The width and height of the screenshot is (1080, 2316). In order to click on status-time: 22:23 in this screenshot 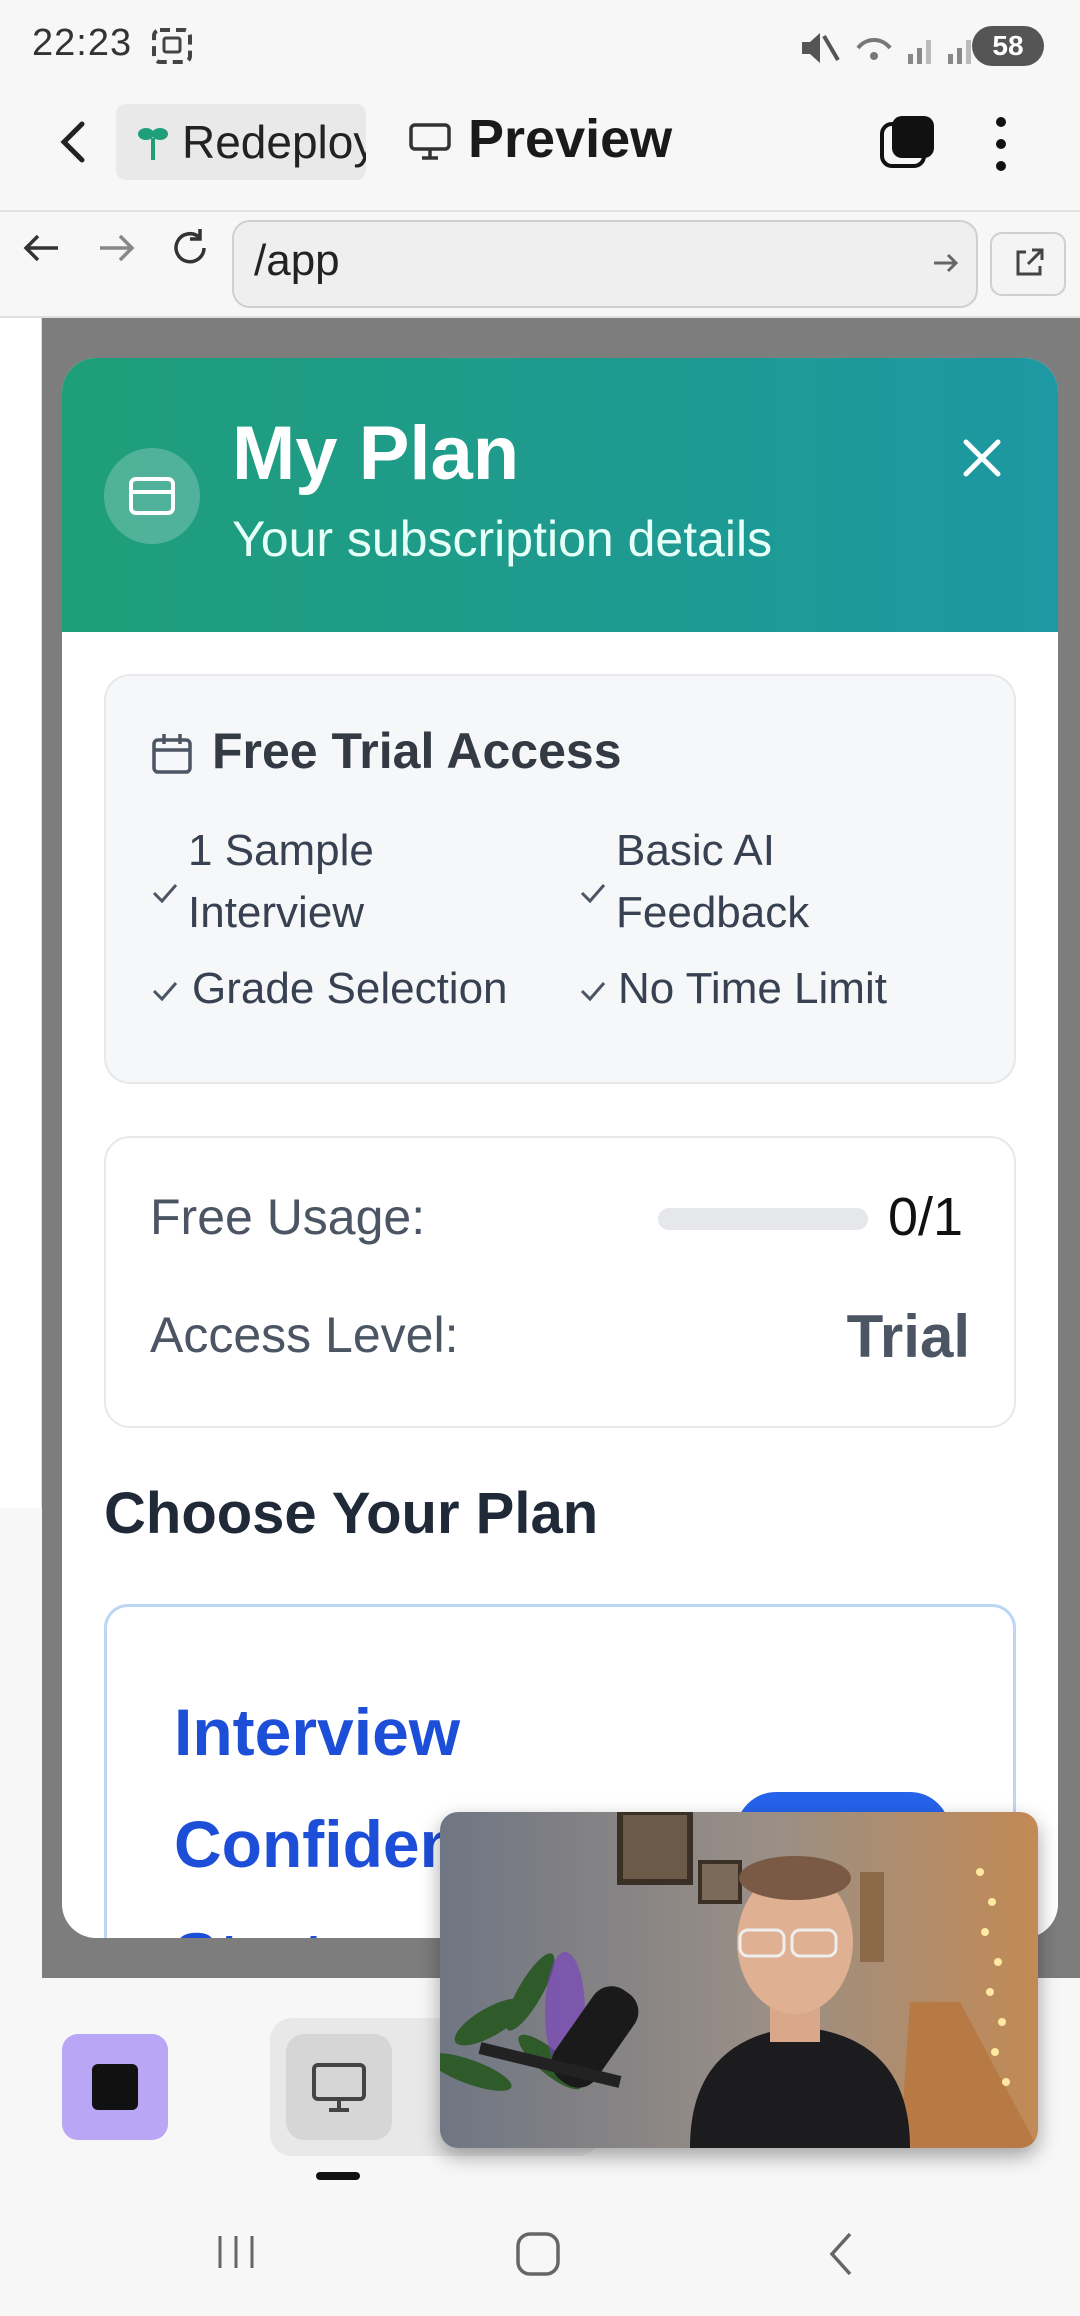, I will do `click(82, 43)`.